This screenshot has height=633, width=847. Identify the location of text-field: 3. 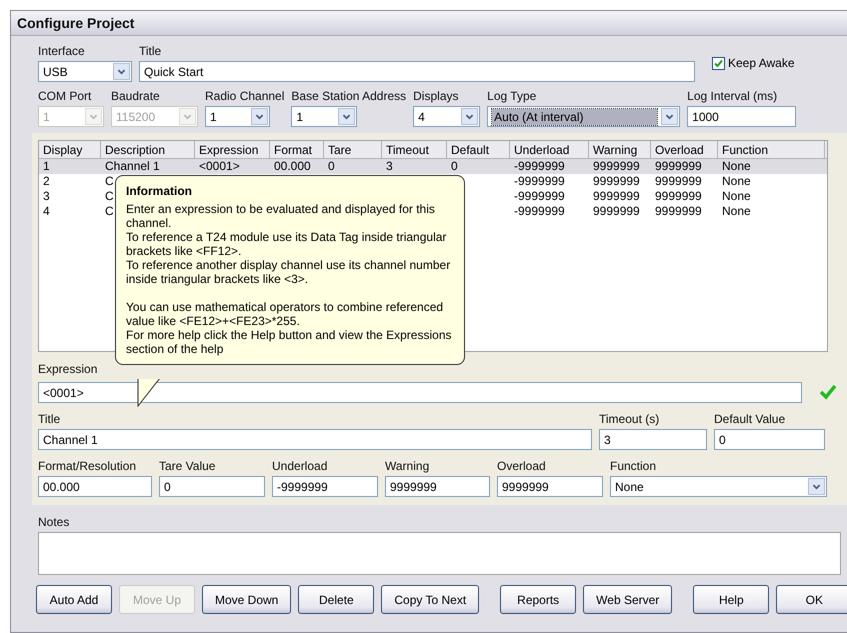
(653, 439).